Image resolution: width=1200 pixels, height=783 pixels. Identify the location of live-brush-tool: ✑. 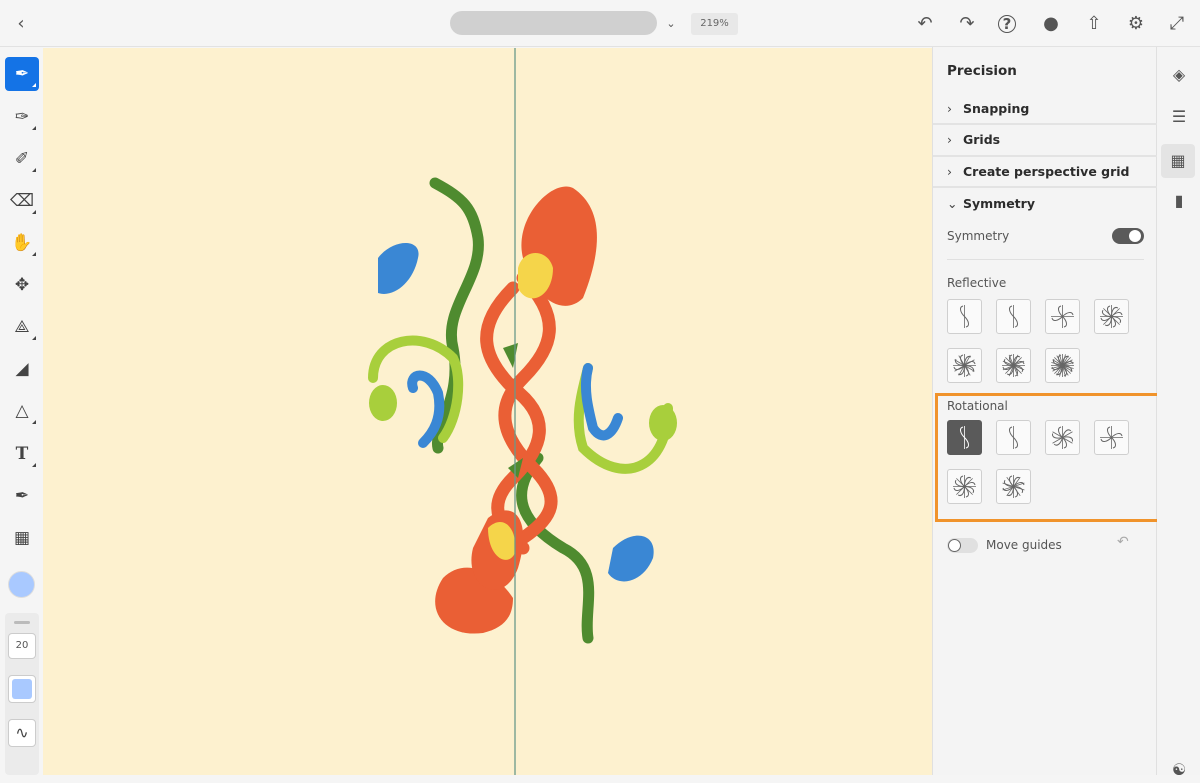
(22, 117).